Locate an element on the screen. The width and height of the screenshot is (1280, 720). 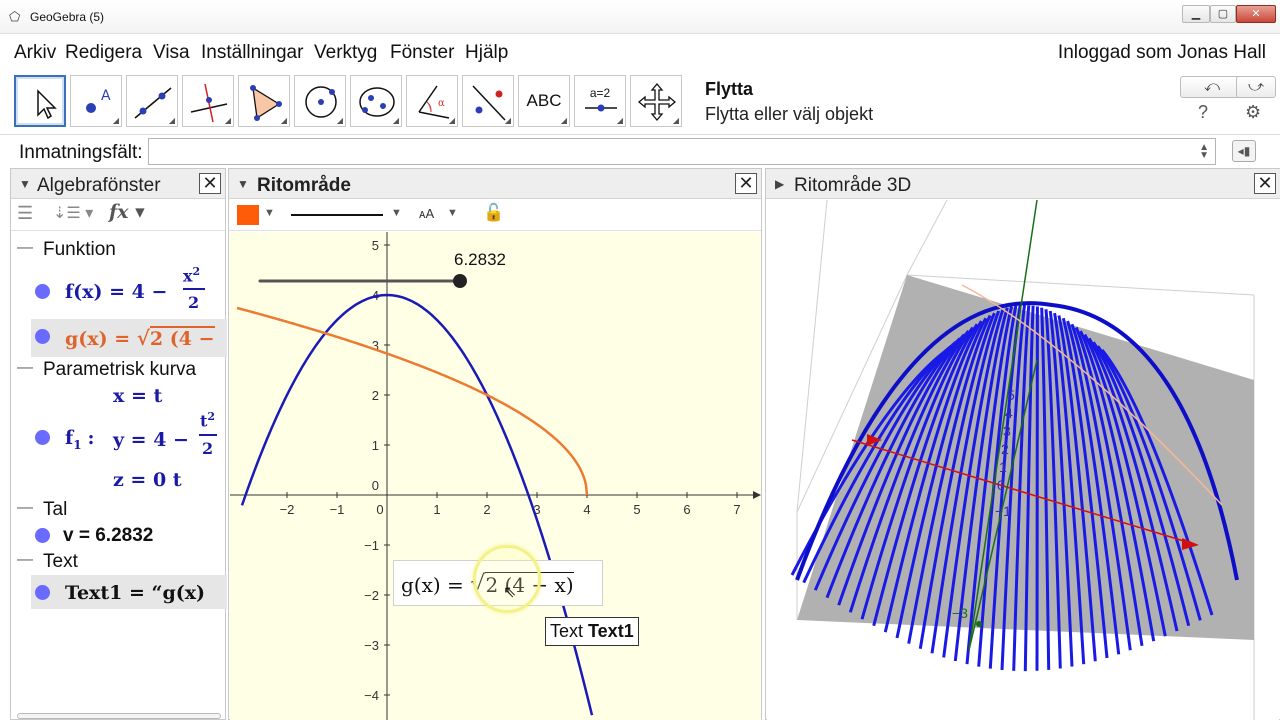
text1-lhs: g(x) = is located at coordinates (436, 585).